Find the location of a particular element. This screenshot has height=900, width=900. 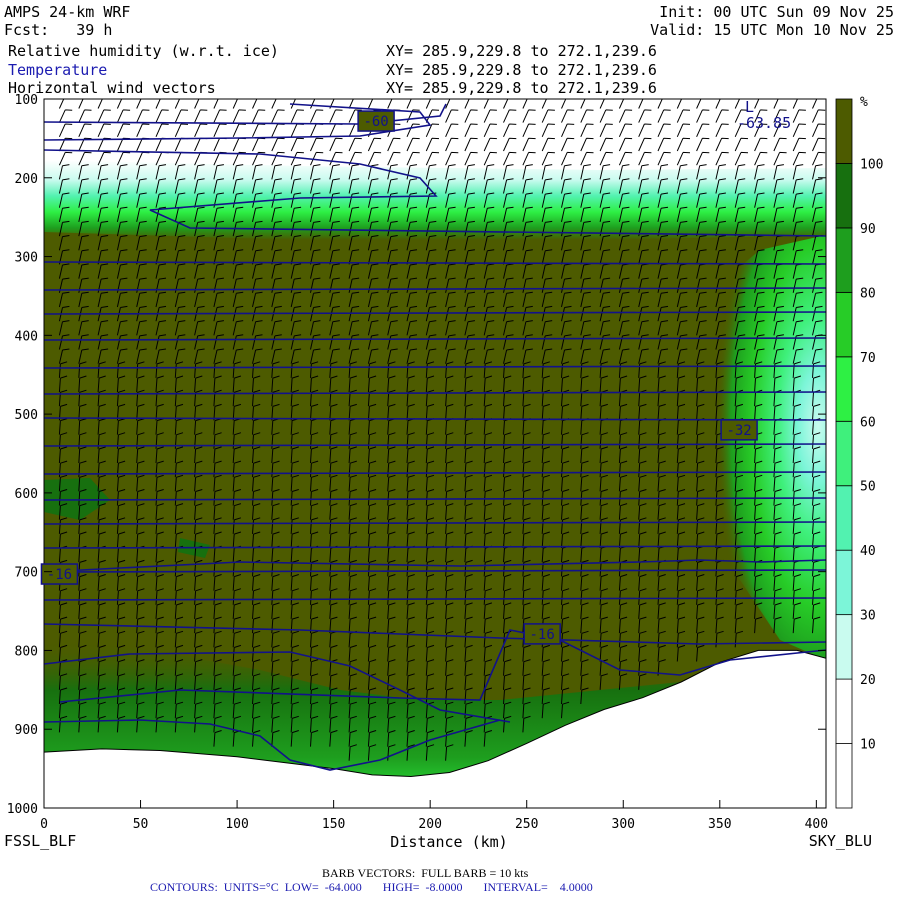

colorbar-label: 30 is located at coordinates (868, 616).